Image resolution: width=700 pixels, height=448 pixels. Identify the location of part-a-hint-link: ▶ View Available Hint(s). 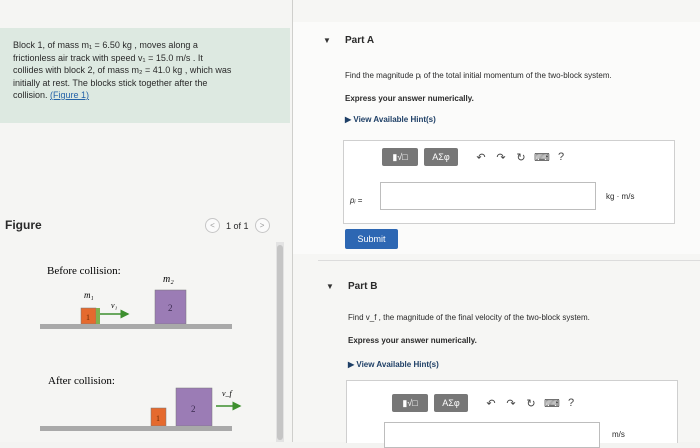
(390, 119).